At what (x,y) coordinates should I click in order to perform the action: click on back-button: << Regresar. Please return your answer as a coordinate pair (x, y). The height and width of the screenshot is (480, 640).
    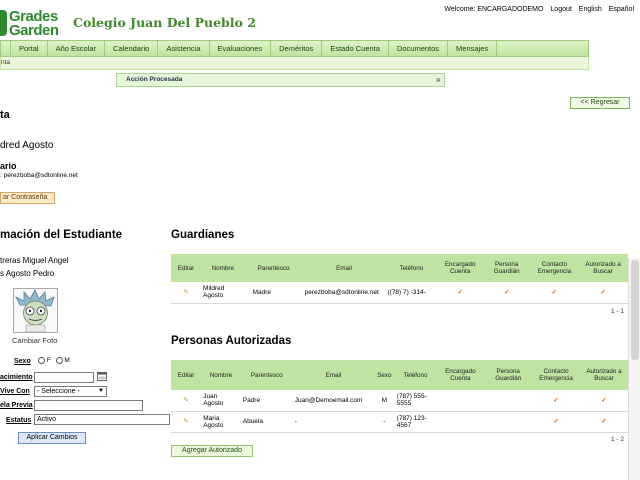
    Looking at the image, I should click on (600, 103).